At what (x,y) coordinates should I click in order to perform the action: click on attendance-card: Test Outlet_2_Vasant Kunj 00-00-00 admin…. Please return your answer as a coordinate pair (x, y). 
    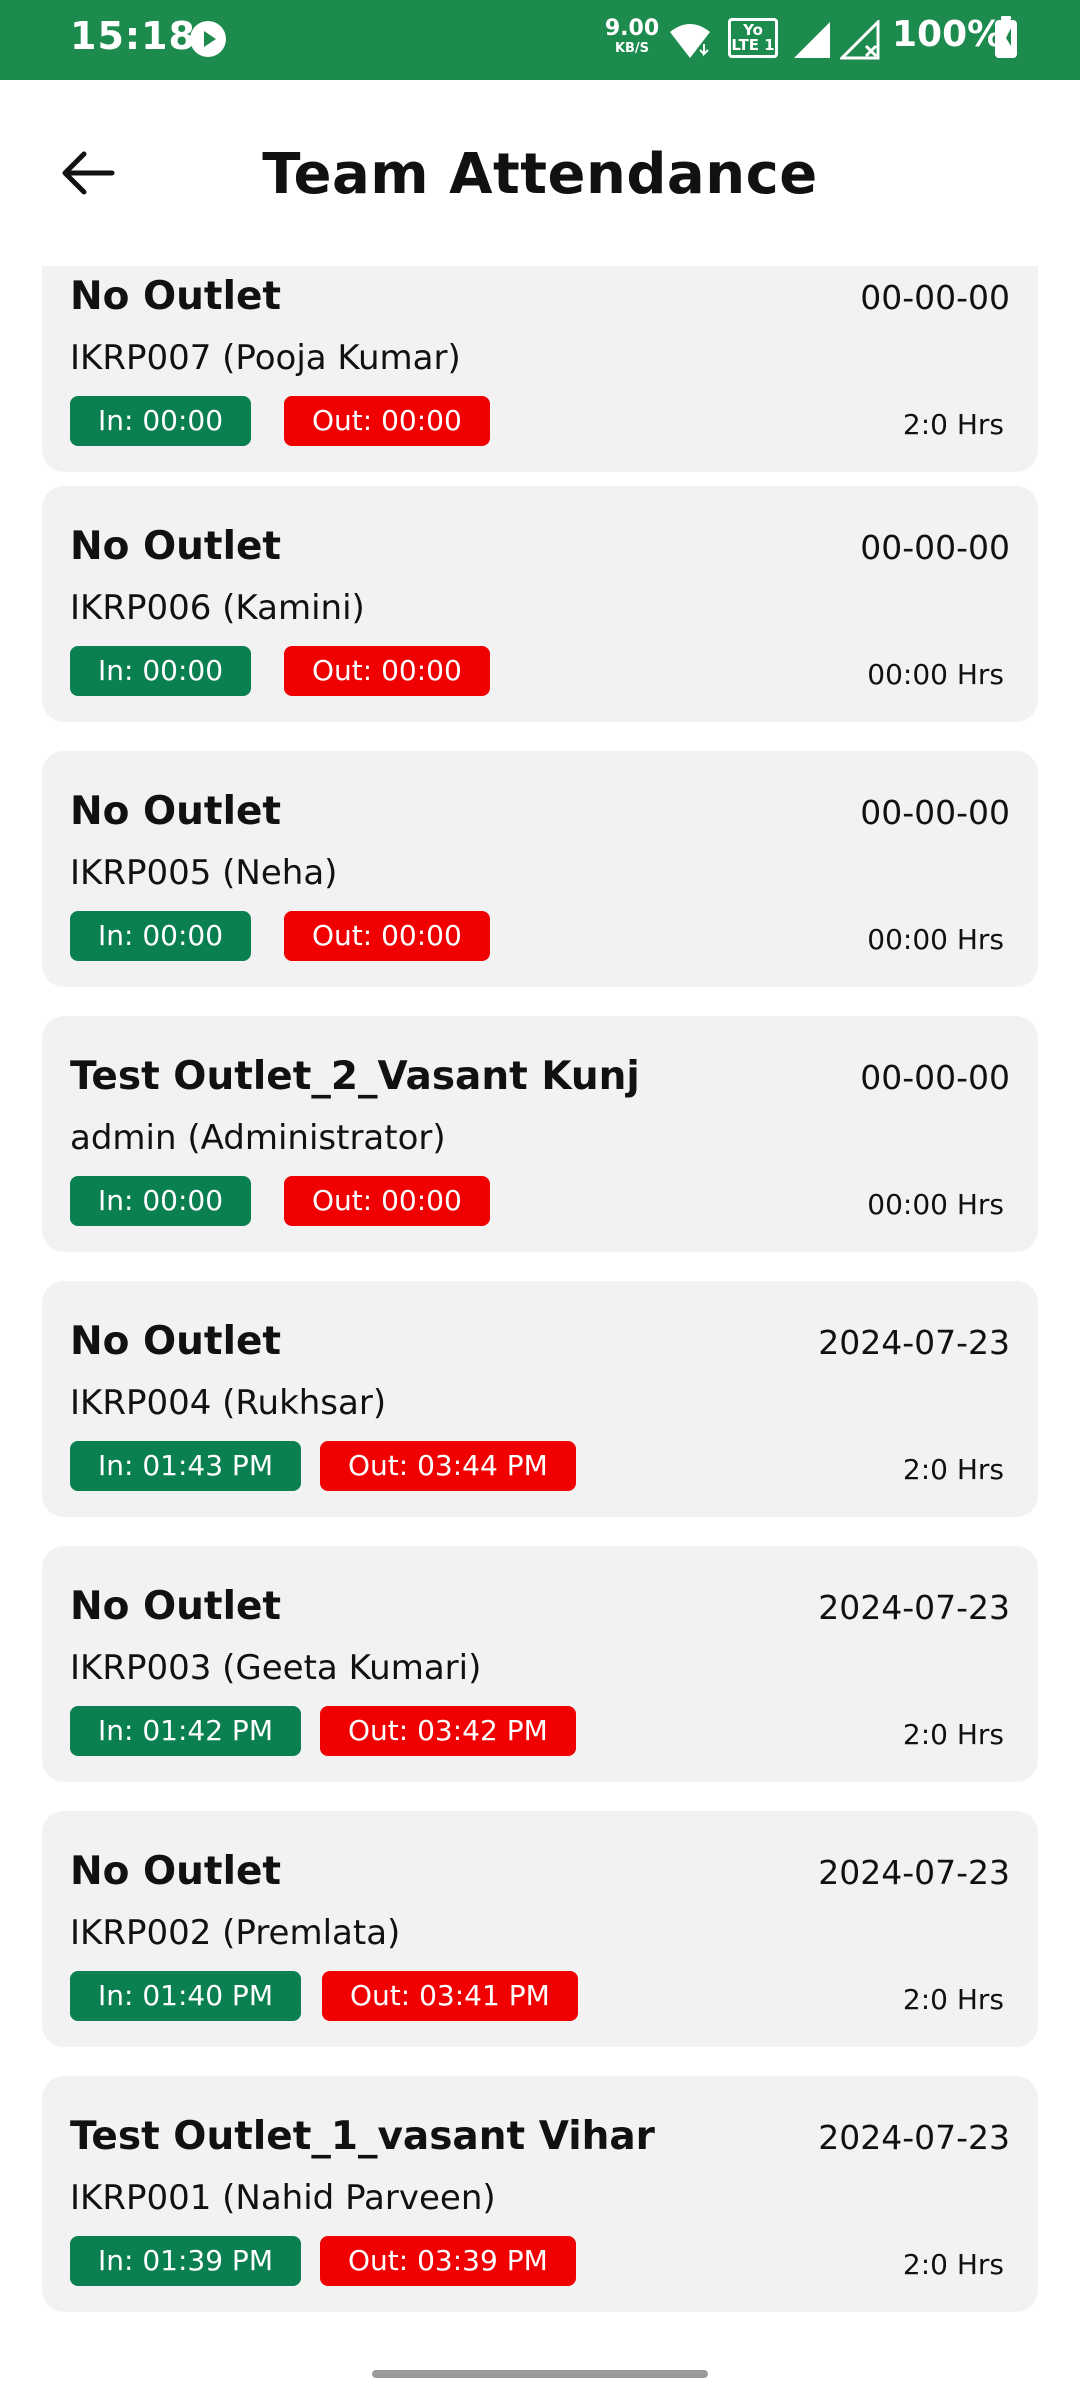
    Looking at the image, I should click on (540, 1134).